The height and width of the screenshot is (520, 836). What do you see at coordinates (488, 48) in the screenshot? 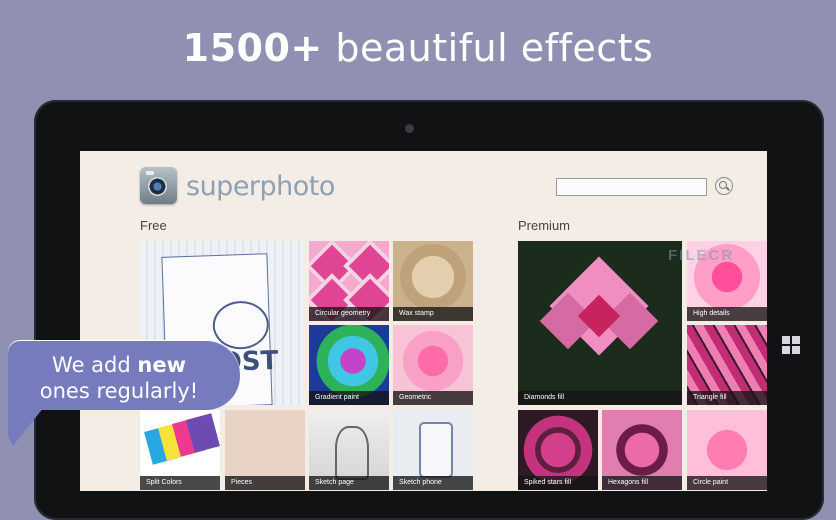
I see `headline-text: beautiful effects` at bounding box center [488, 48].